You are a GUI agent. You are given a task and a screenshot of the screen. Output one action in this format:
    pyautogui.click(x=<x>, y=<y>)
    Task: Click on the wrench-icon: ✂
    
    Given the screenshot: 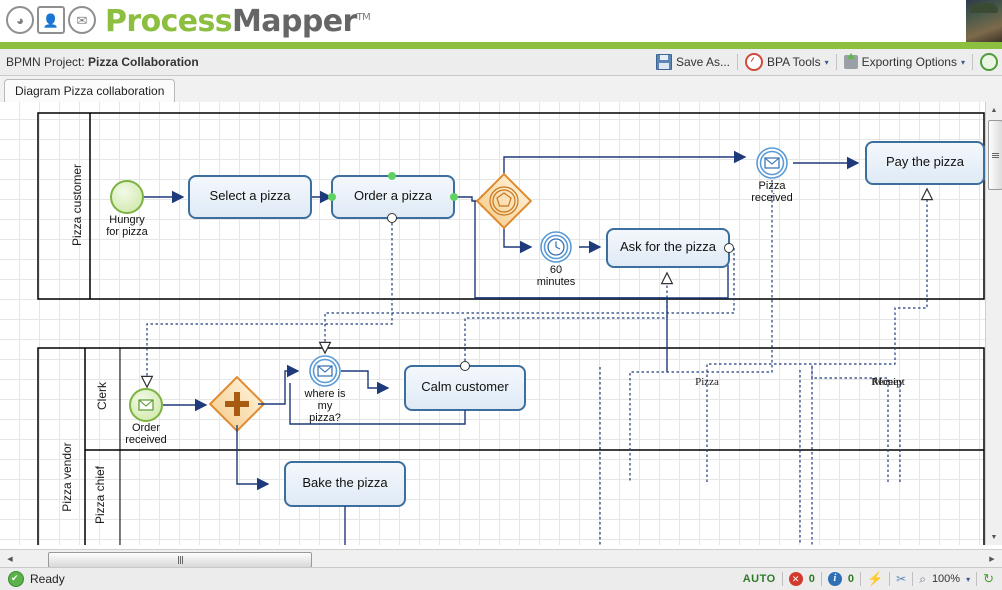 What is the action you would take?
    pyautogui.click(x=901, y=579)
    